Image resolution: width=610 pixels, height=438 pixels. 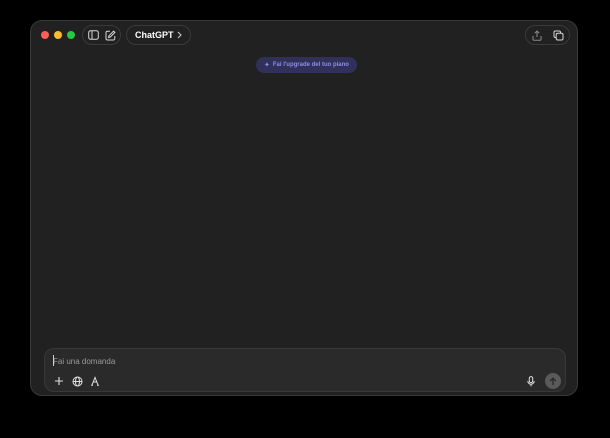 I want to click on new-window-icon, so click(x=558, y=35).